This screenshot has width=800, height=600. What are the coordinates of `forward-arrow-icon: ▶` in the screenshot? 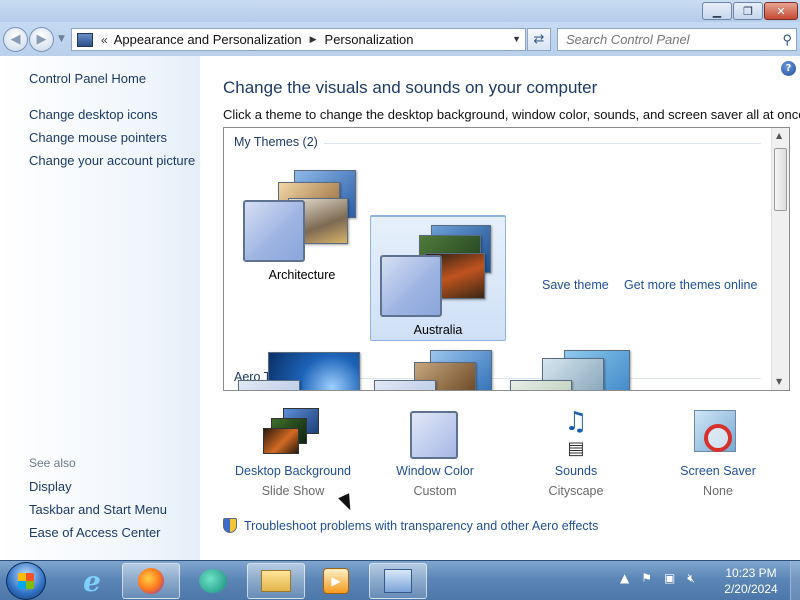 It's located at (41, 39).